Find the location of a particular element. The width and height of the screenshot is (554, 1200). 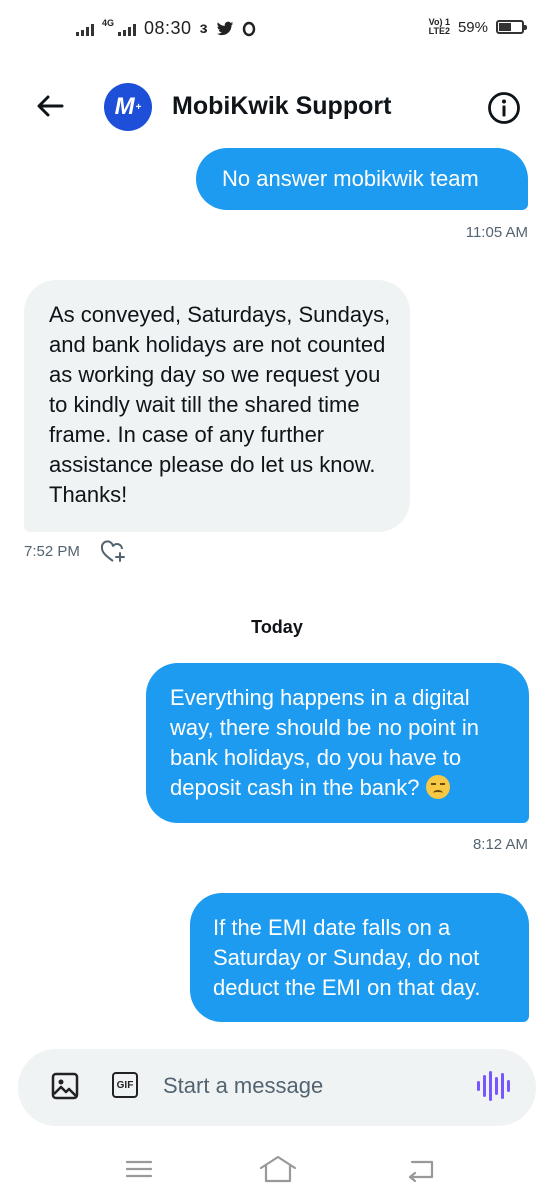

info-icon is located at coordinates (504, 108).